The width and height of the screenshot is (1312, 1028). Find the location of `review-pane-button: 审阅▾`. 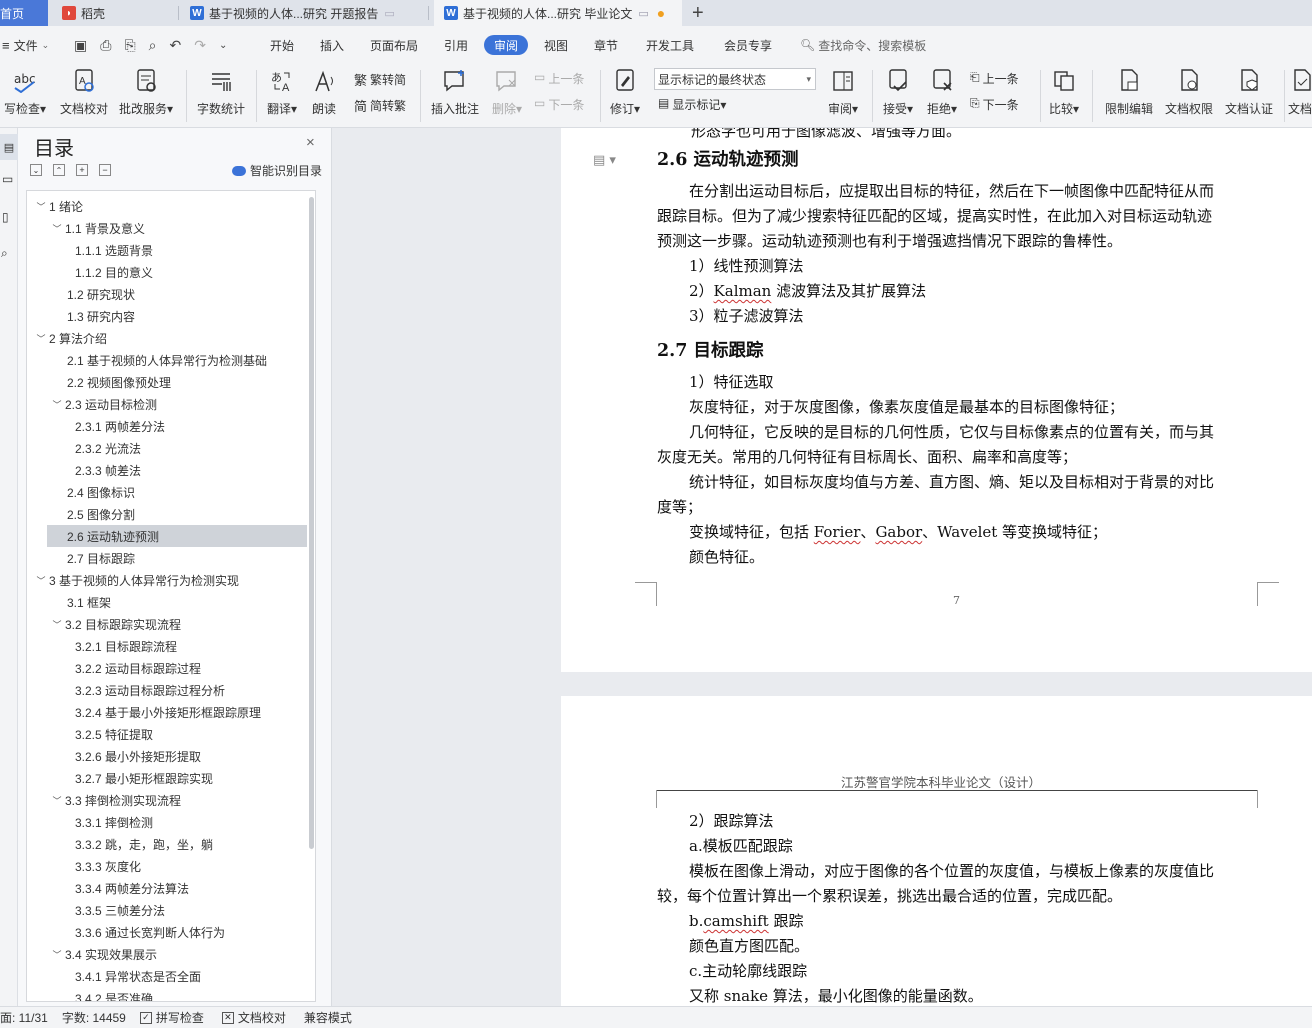

review-pane-button: 审阅▾ is located at coordinates (843, 92).